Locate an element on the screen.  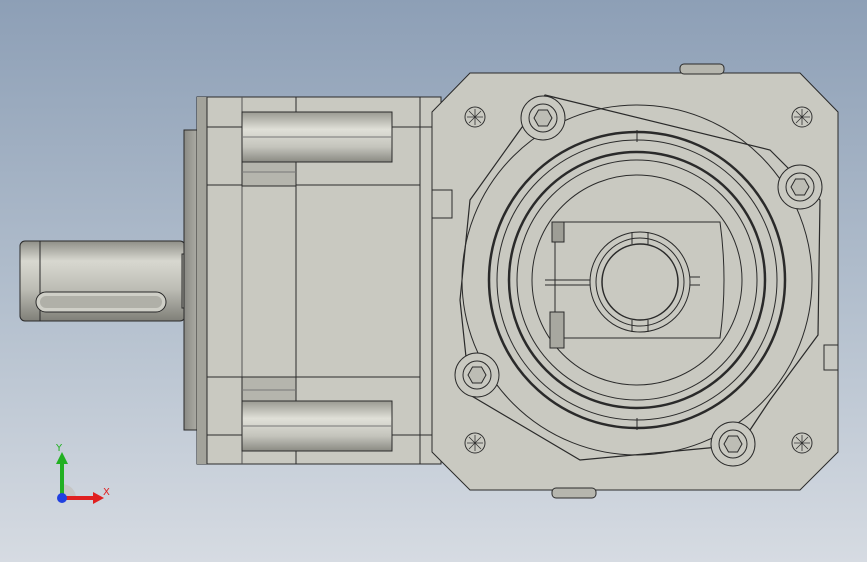
hex-bolt-right is located at coordinates (800, 187).